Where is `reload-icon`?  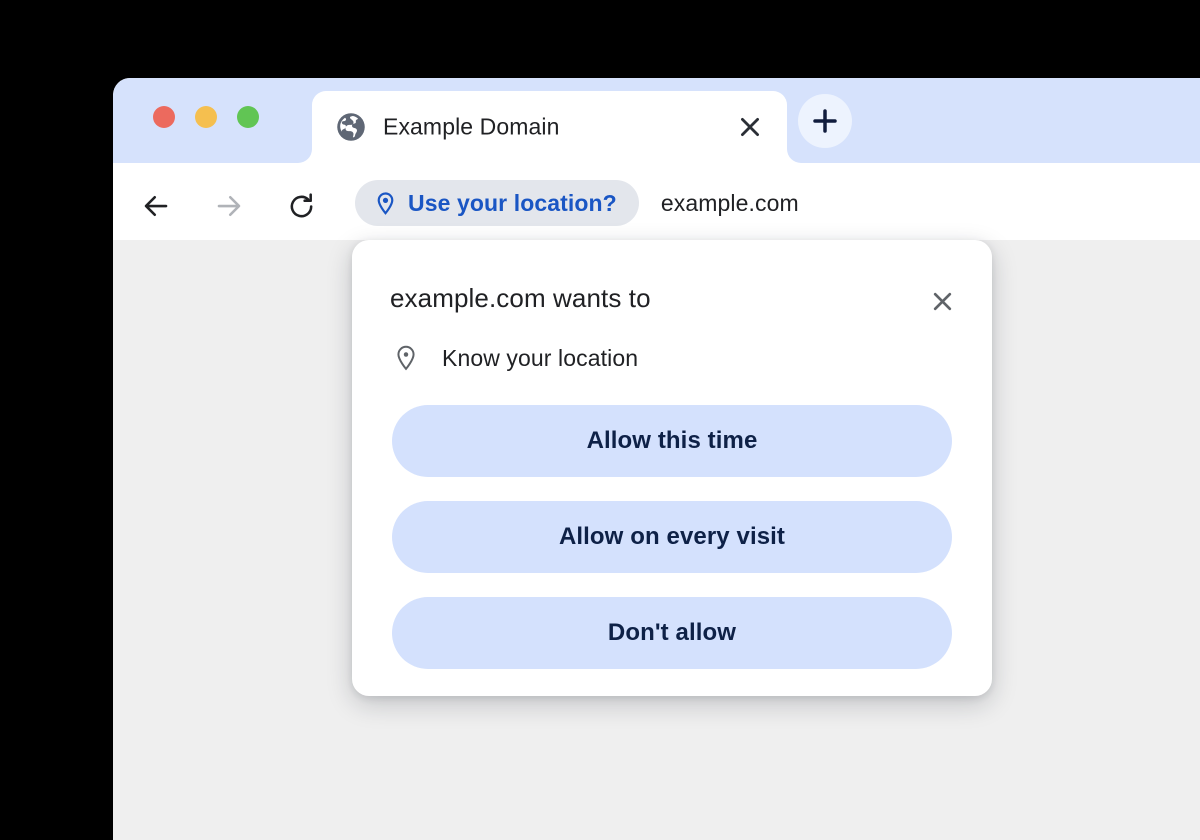 reload-icon is located at coordinates (301, 204).